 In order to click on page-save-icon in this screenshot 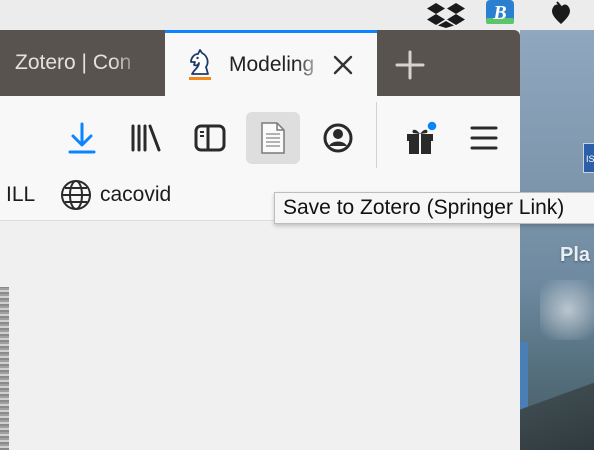, I will do `click(273, 138)`.